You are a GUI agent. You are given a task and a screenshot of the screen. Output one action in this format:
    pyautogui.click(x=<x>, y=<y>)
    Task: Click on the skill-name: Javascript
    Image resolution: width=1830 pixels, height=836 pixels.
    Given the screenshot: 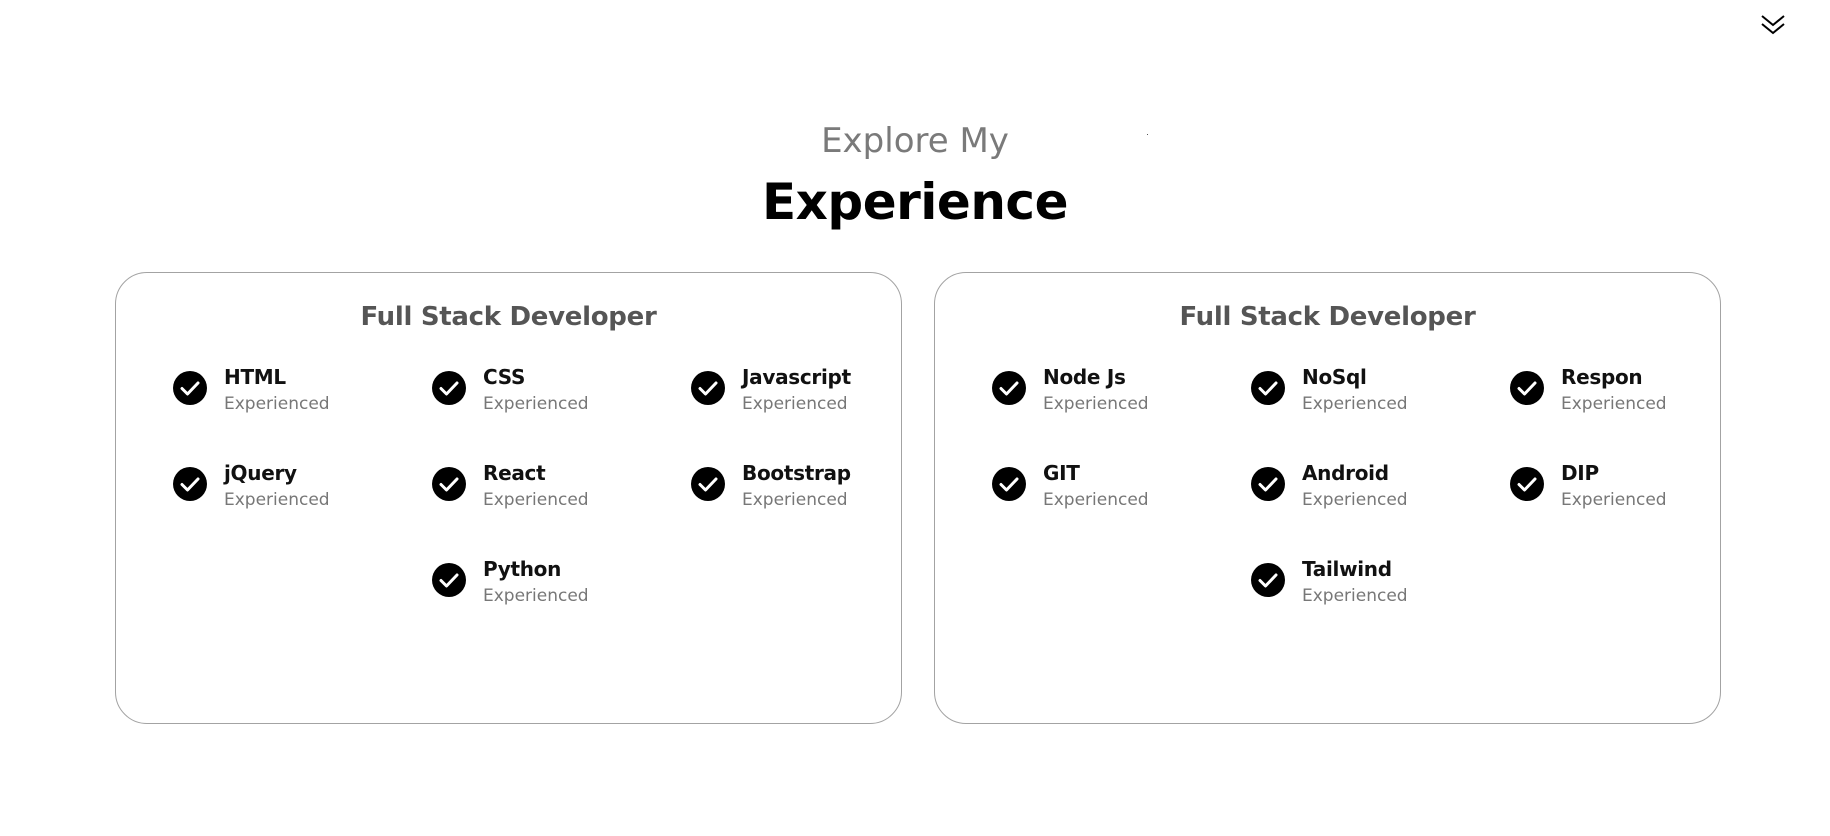 What is the action you would take?
    pyautogui.click(x=796, y=377)
    